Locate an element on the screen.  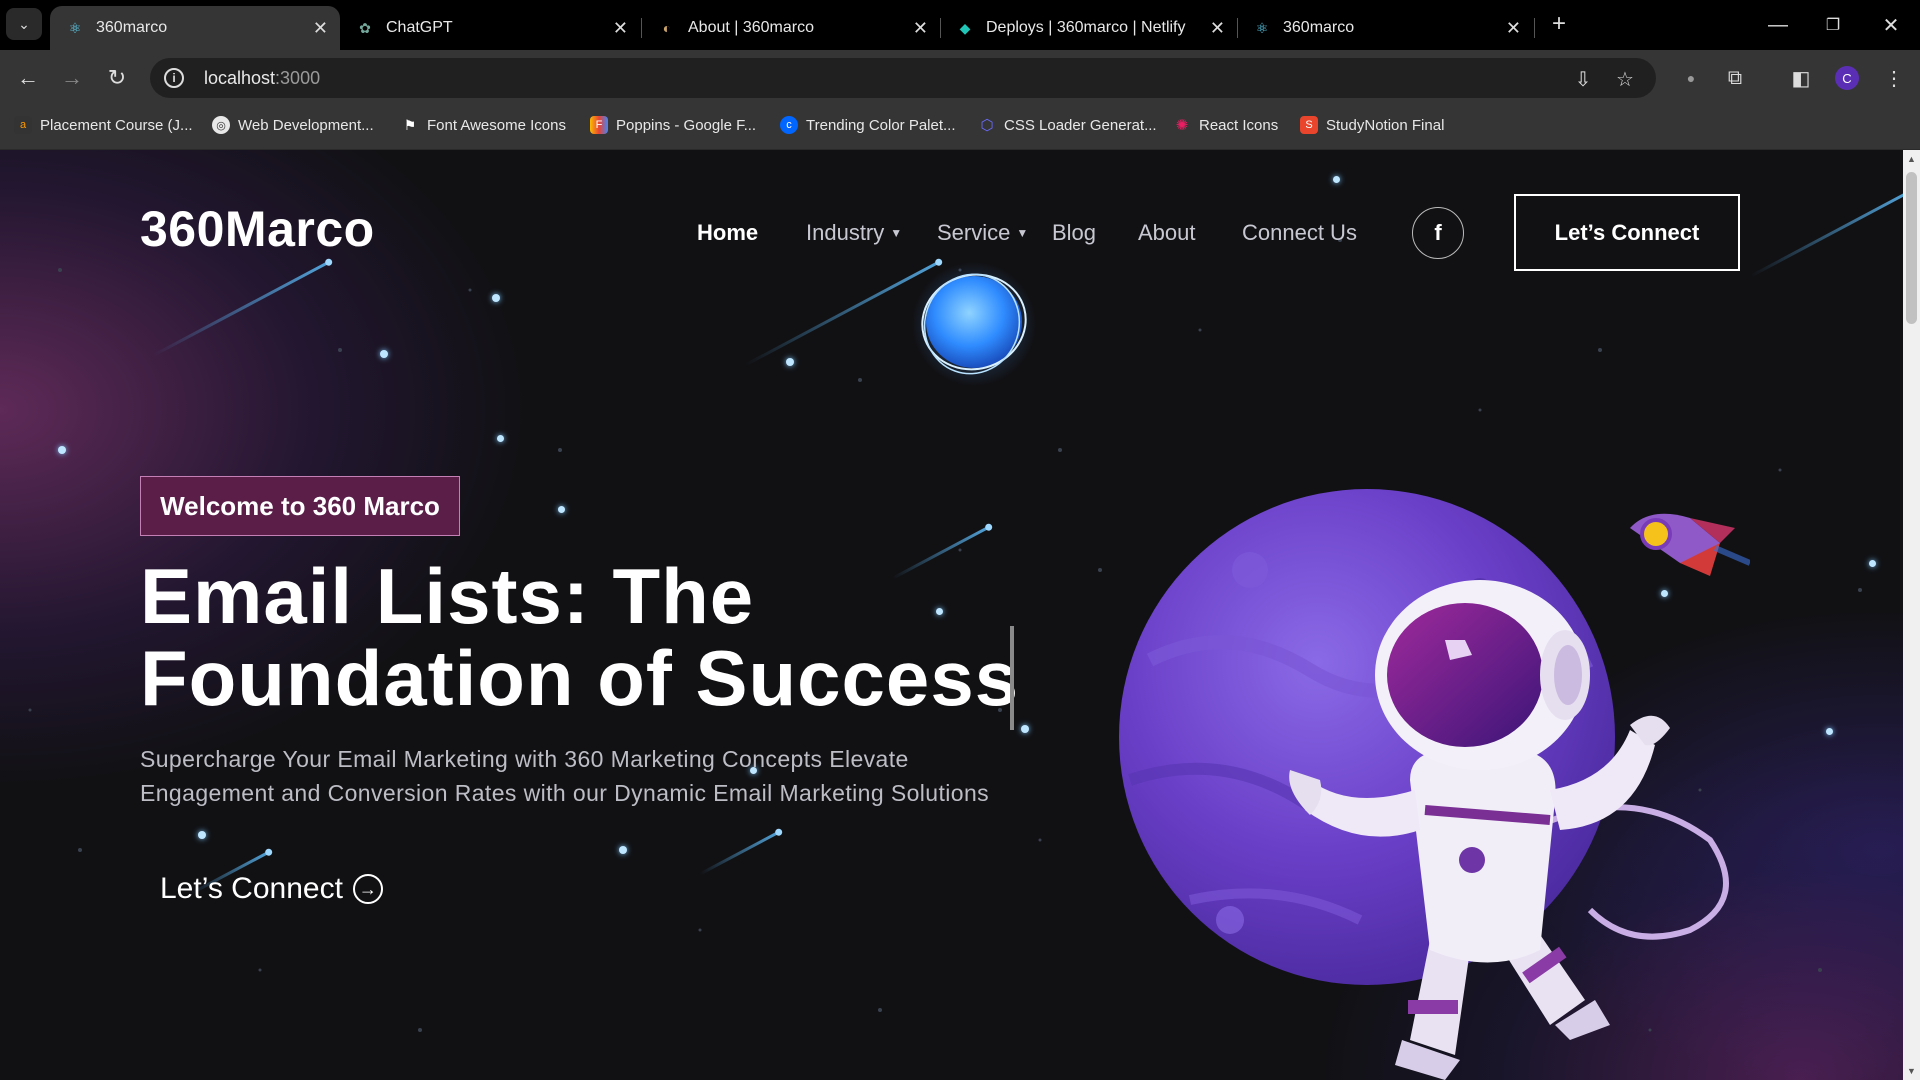
chatgpt-icon: ✿ is located at coordinates (365, 27).